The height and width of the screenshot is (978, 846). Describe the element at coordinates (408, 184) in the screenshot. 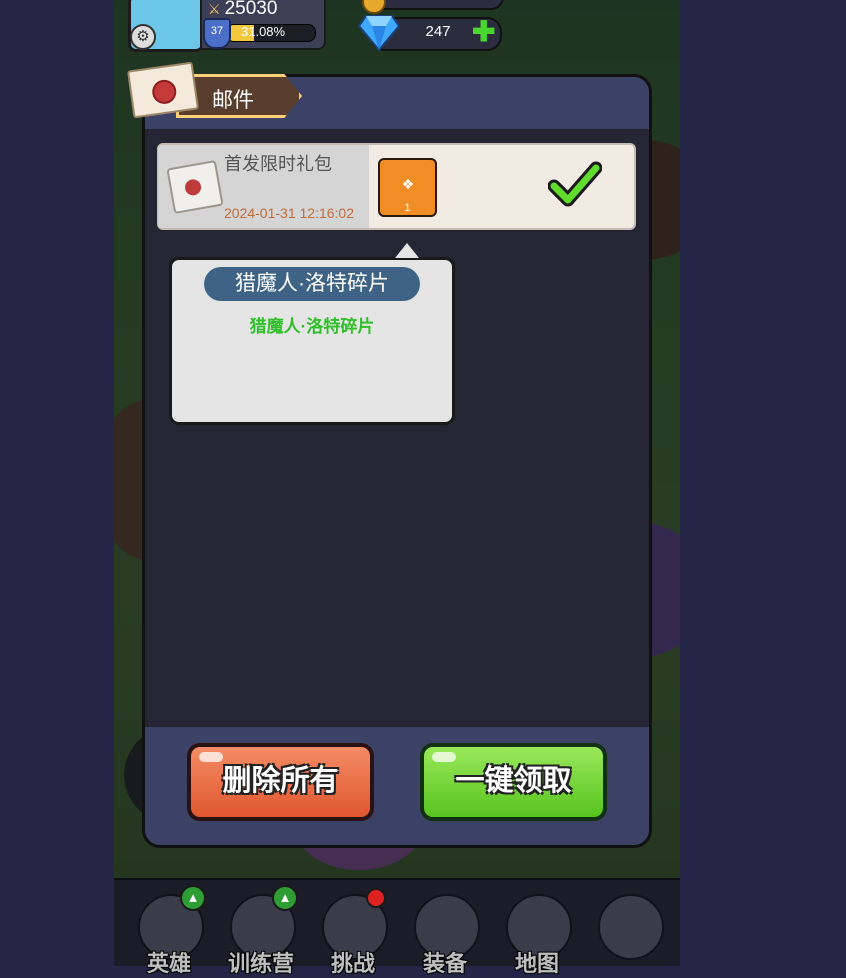

I see `hero-shard-icon: ❖` at that location.